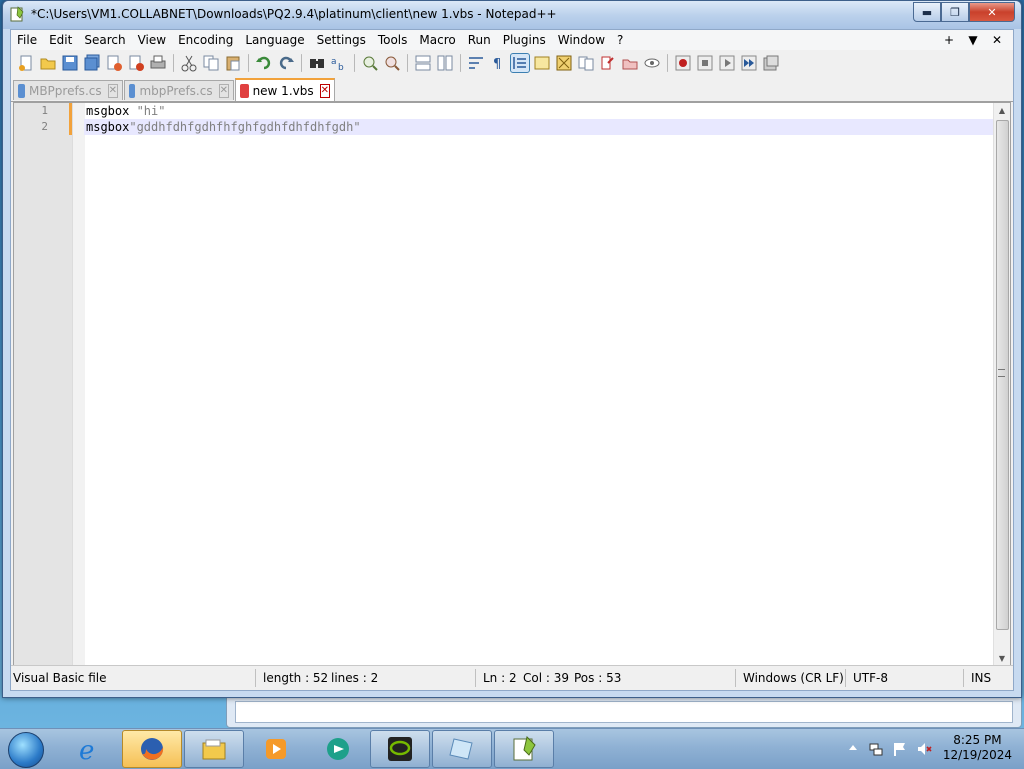 This screenshot has height=769, width=1024. Describe the element at coordinates (437, 40) in the screenshot. I see `menu-macro: Macro` at that location.